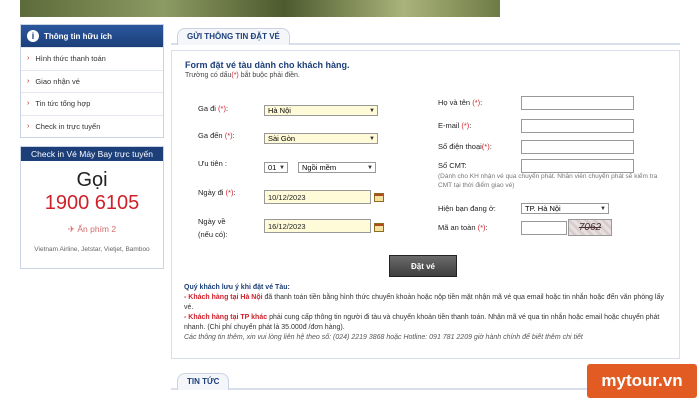  What do you see at coordinates (319, 167) in the screenshot?
I see `seat-type-value: Ngồi mềm` at bounding box center [319, 167].